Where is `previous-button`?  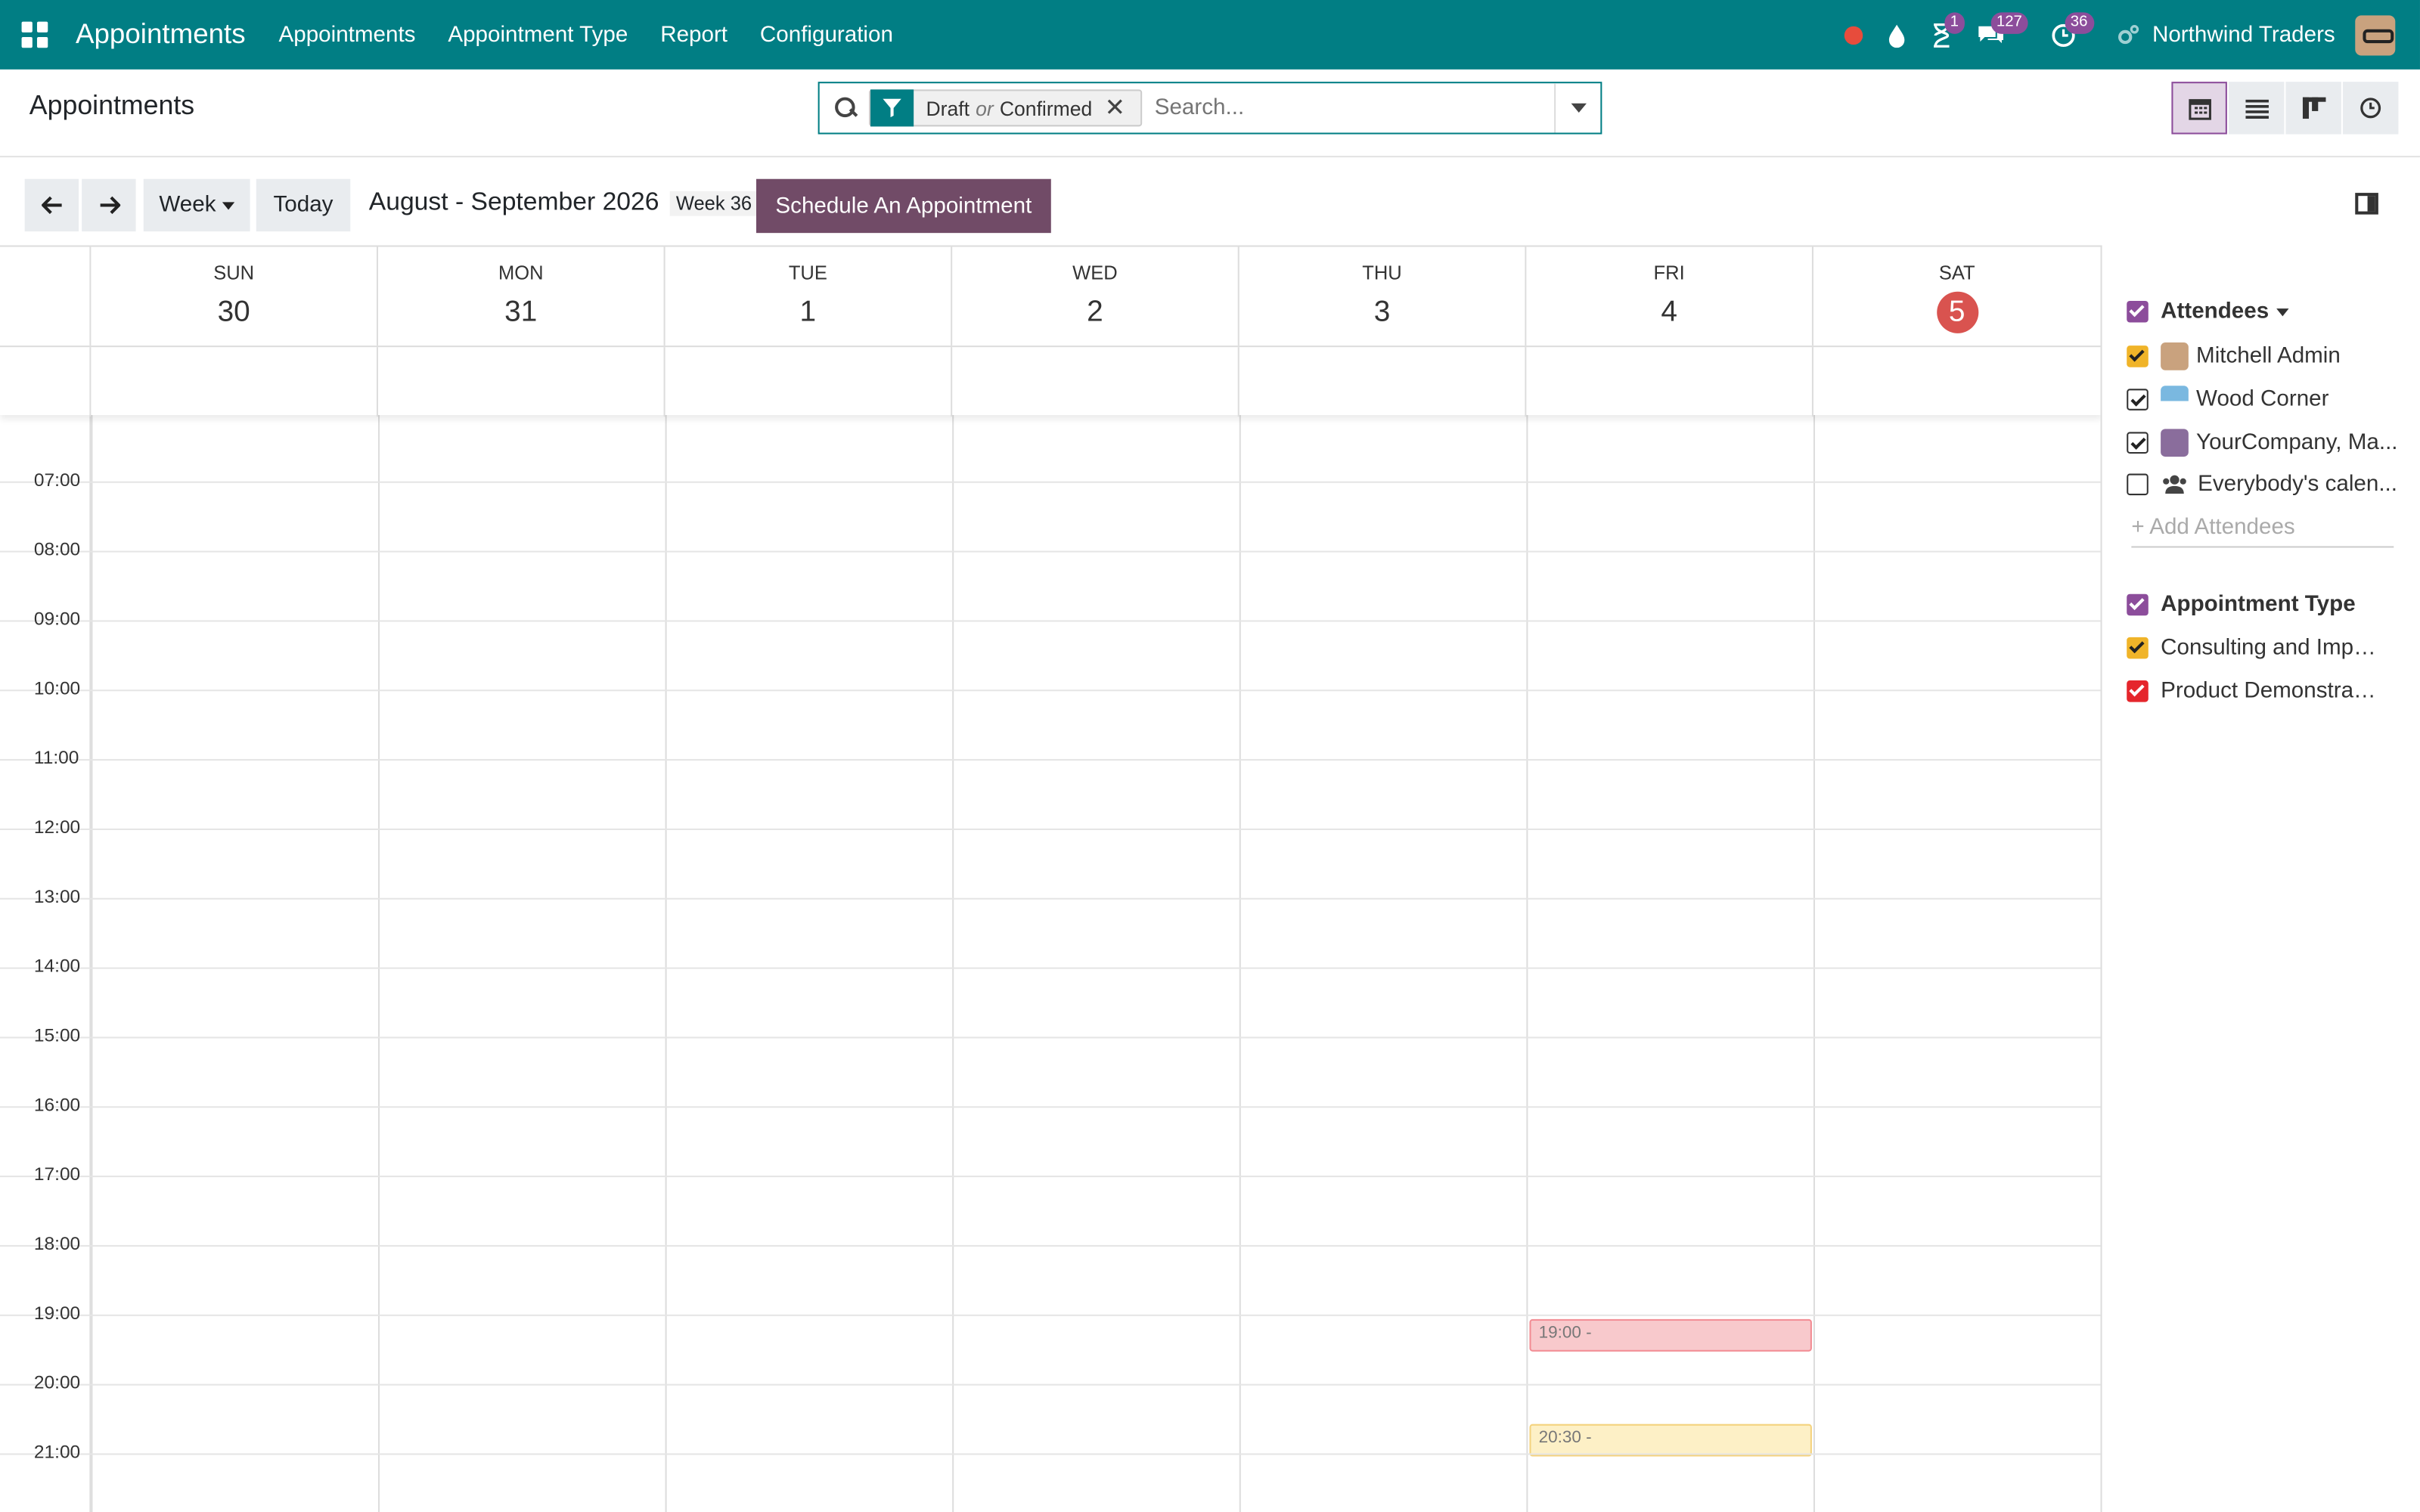
previous-button is located at coordinates (51, 205).